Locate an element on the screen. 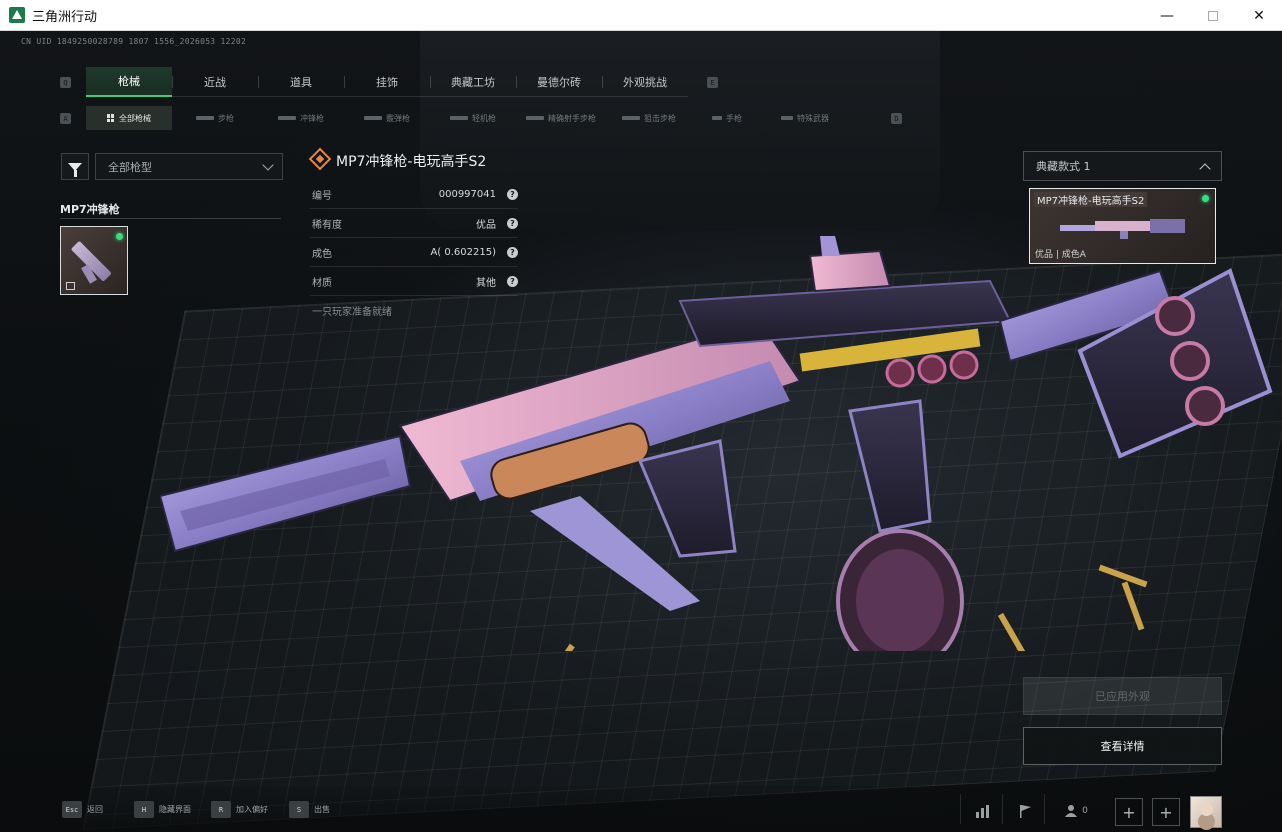 The image size is (1282, 832). maximize-button is located at coordinates (1213, 15).